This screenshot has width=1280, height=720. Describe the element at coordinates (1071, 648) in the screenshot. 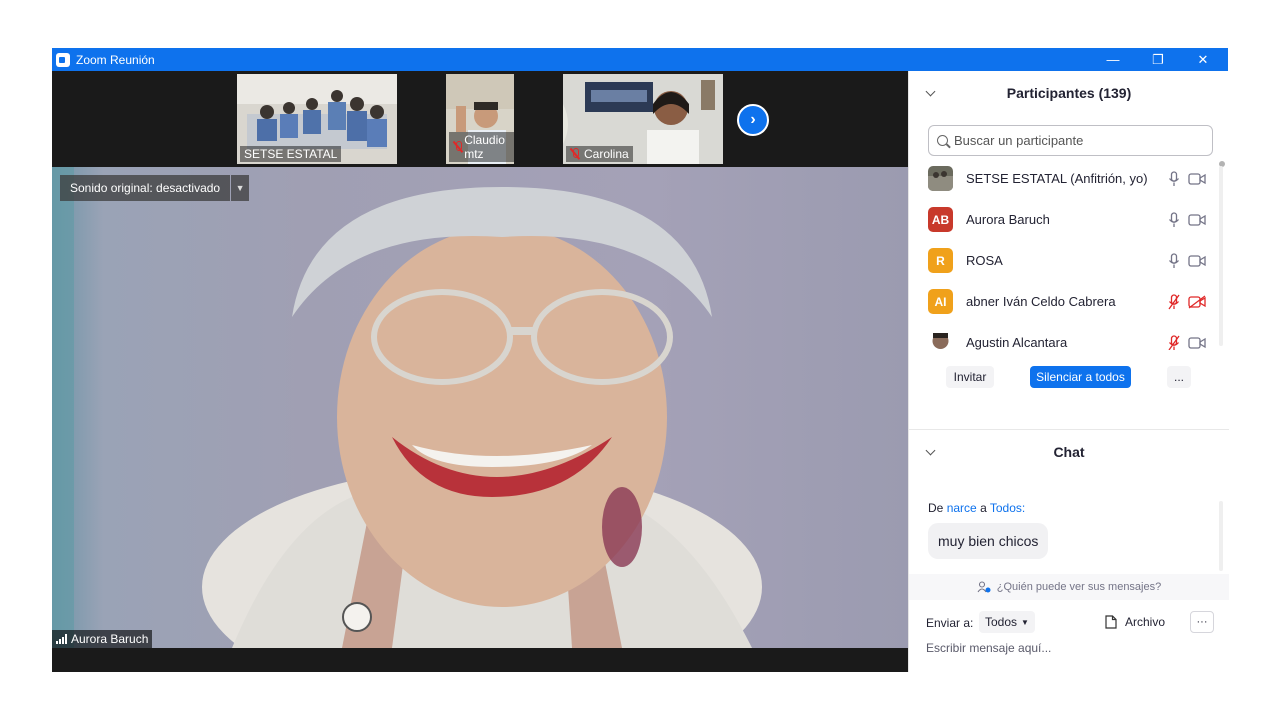

I see `chat-message-input` at that location.